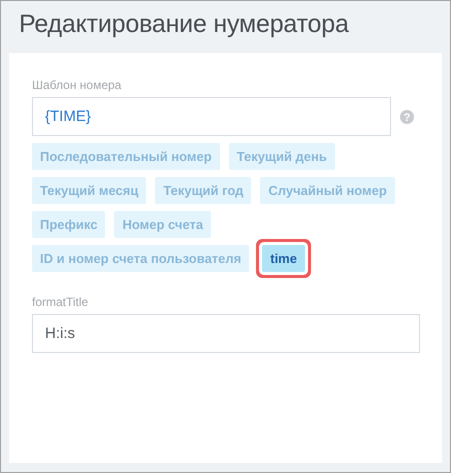  Describe the element at coordinates (211, 116) in the screenshot. I see `template-field: {TIME}` at that location.